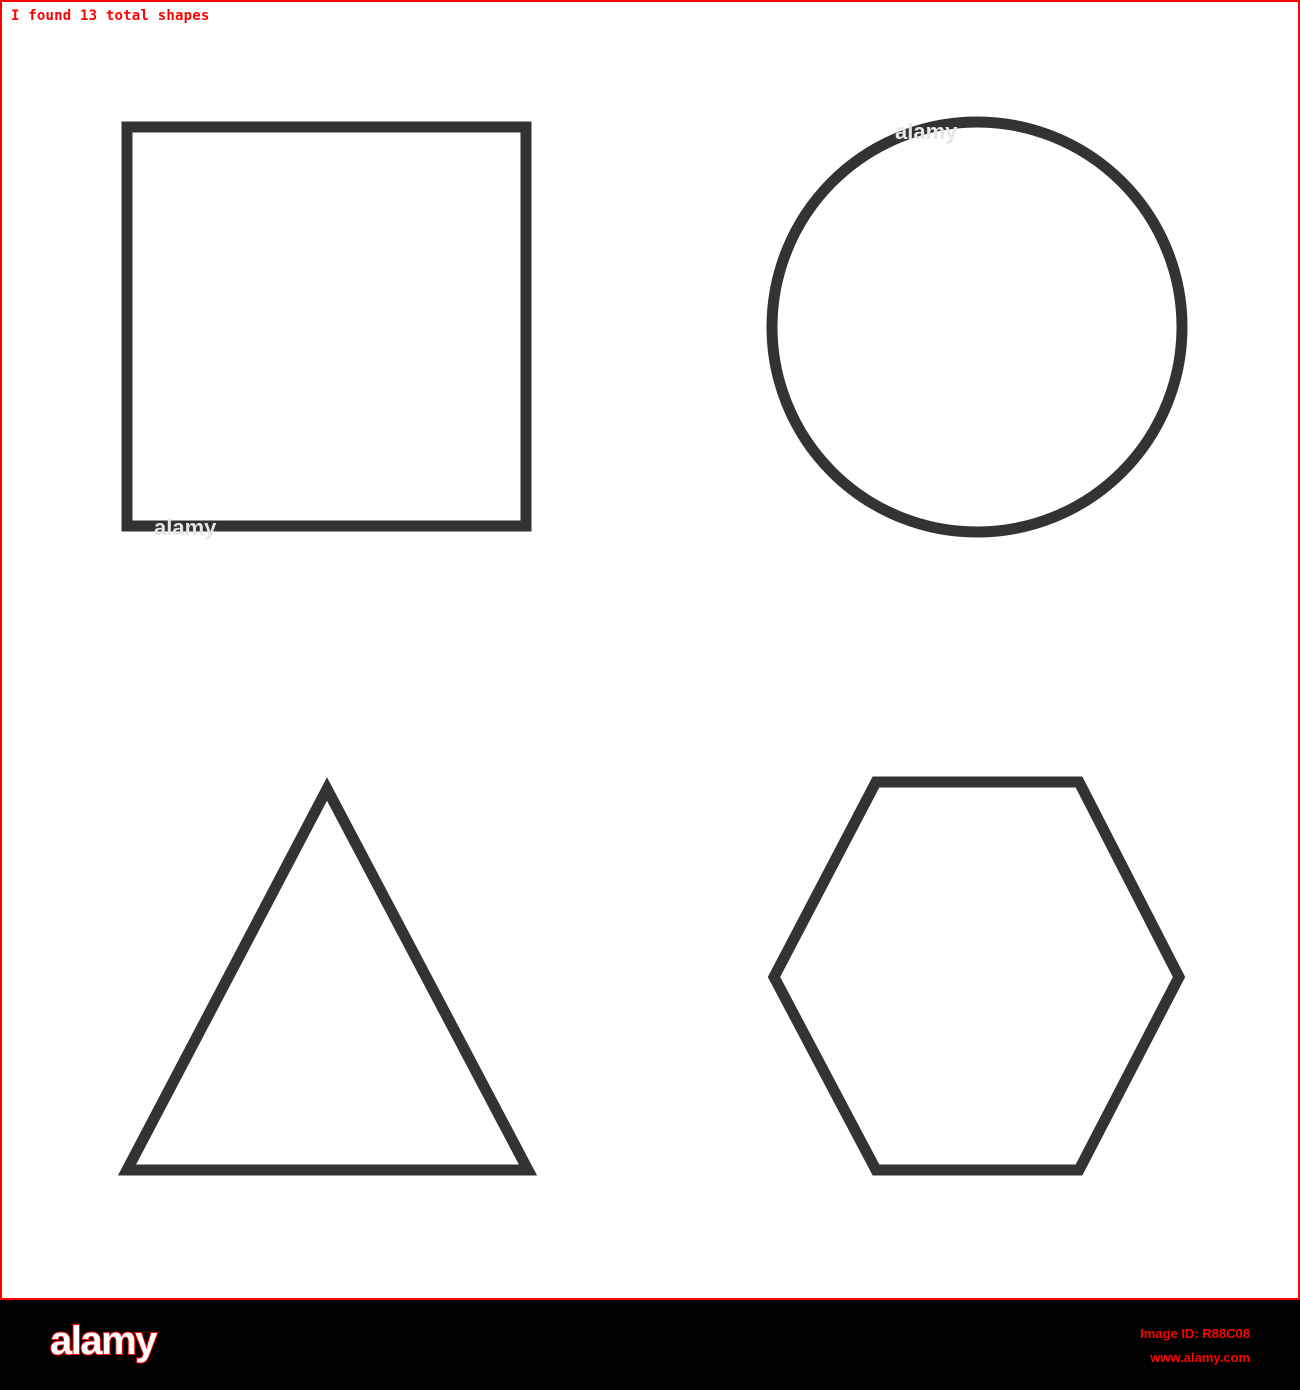 Image resolution: width=1300 pixels, height=1390 pixels. I want to click on hexagon-shape, so click(976, 976).